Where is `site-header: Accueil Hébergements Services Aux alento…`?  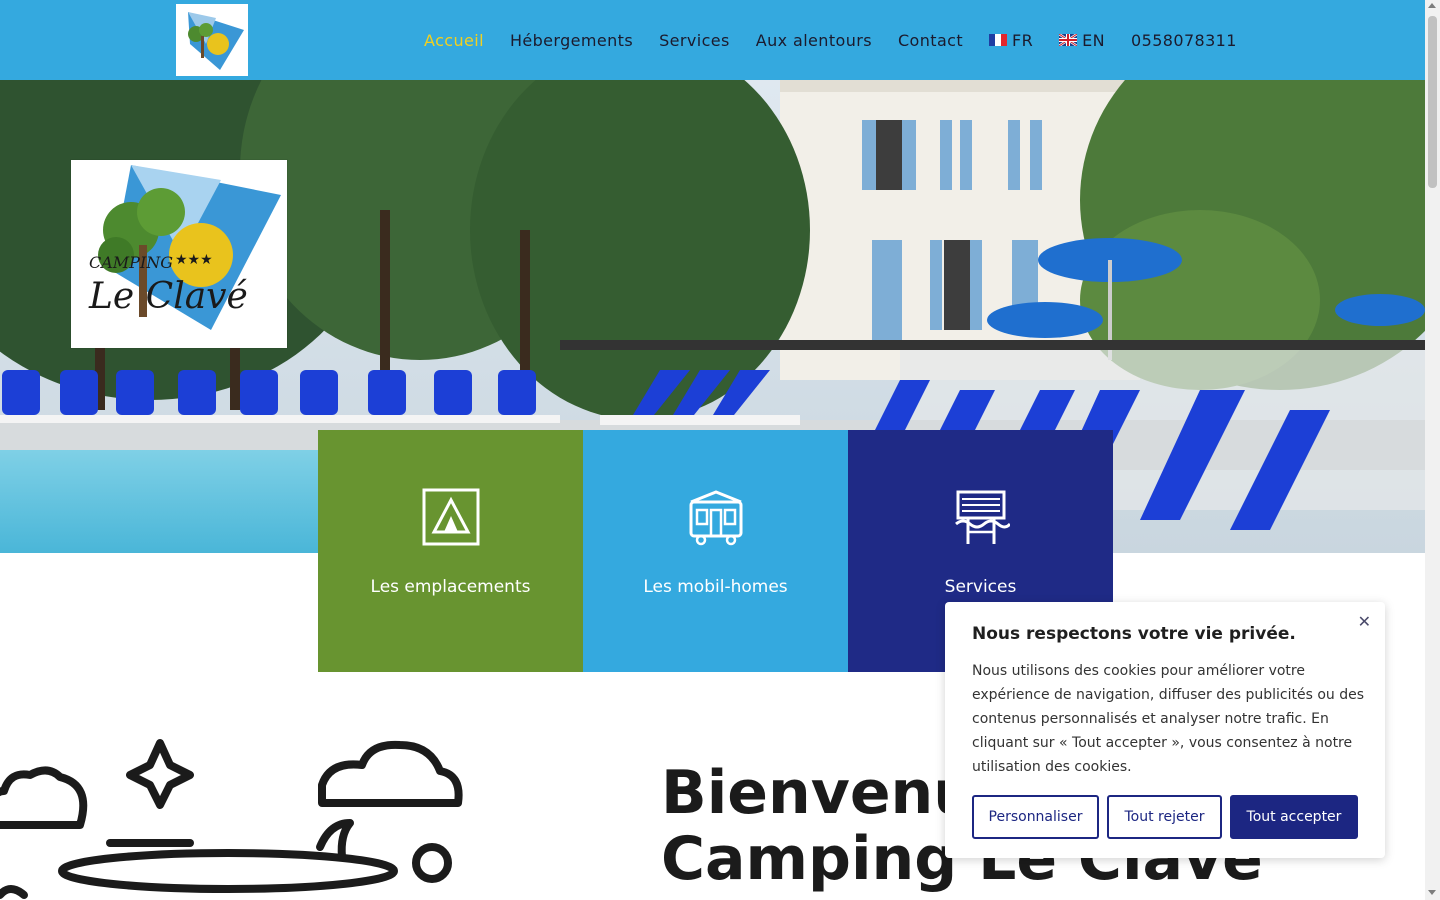
site-header: Accueil Hébergements Services Aux alento… is located at coordinates (712, 40).